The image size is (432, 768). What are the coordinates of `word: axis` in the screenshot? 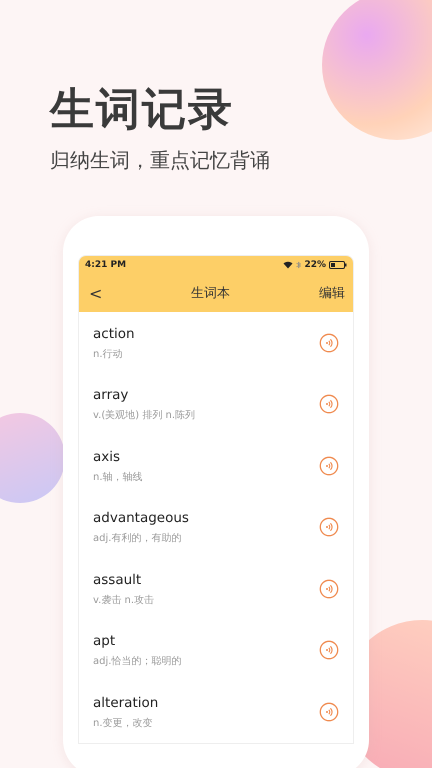 It's located at (118, 457).